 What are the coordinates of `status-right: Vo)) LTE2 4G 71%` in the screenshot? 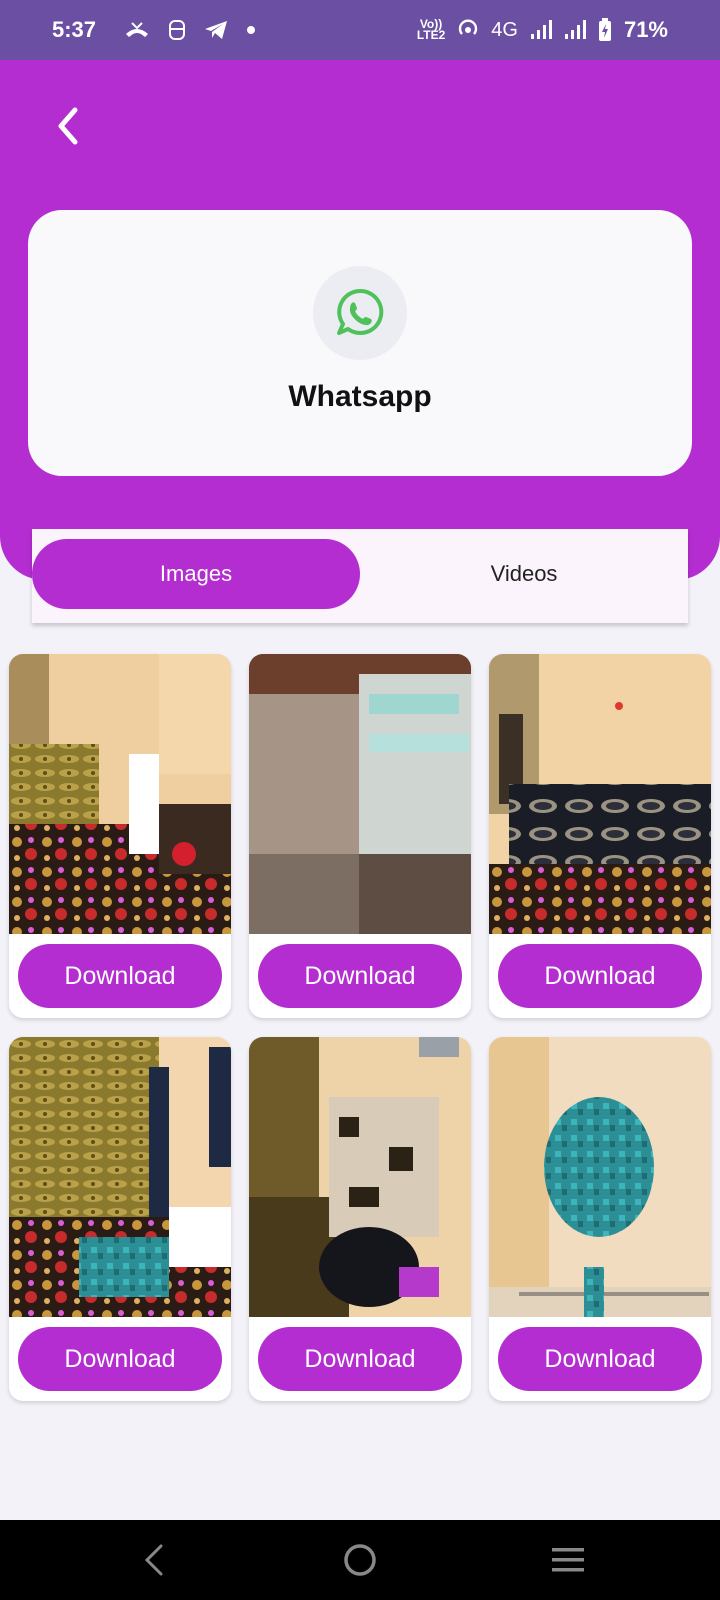 It's located at (542, 30).